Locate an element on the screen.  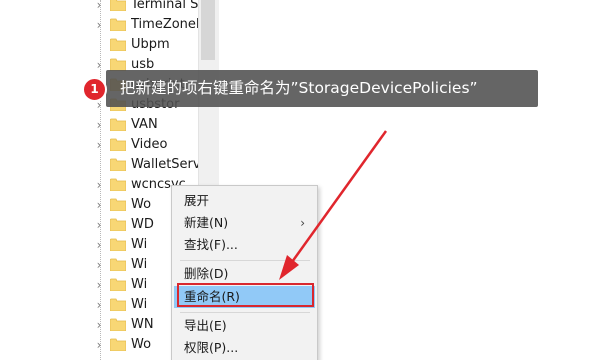
tree-item-walletservice: WalletServi is located at coordinates (99, 165).